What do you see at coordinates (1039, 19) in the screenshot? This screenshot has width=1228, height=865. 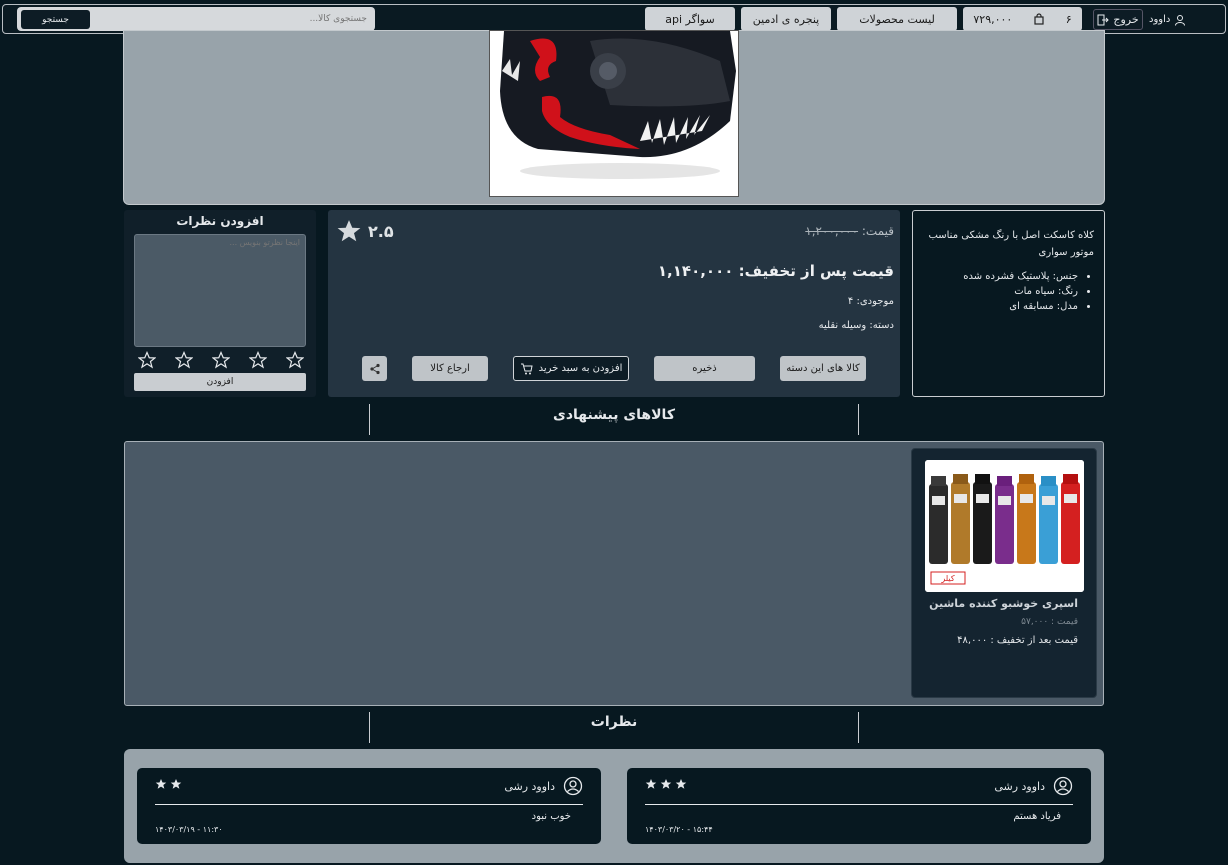 I see `bag-icon` at bounding box center [1039, 19].